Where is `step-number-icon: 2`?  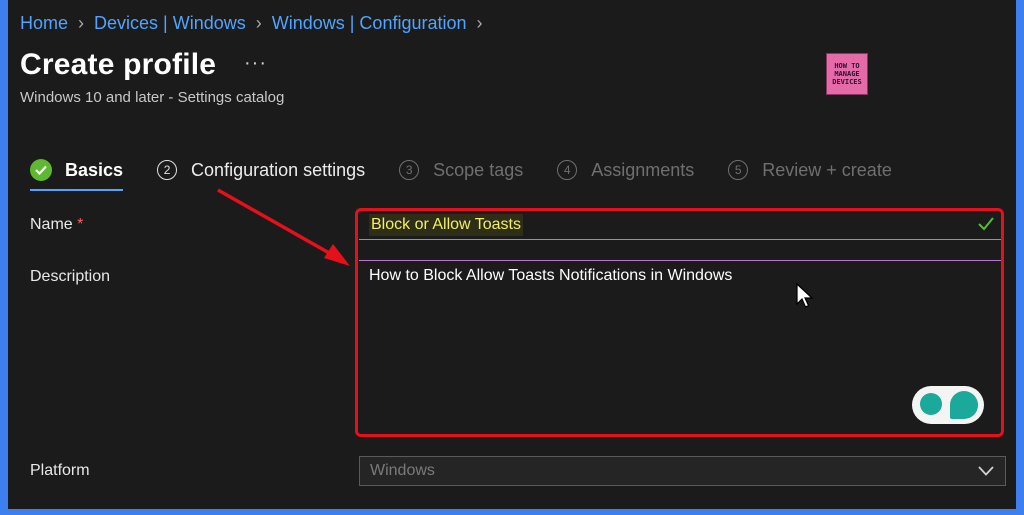
step-number-icon: 2 is located at coordinates (167, 170).